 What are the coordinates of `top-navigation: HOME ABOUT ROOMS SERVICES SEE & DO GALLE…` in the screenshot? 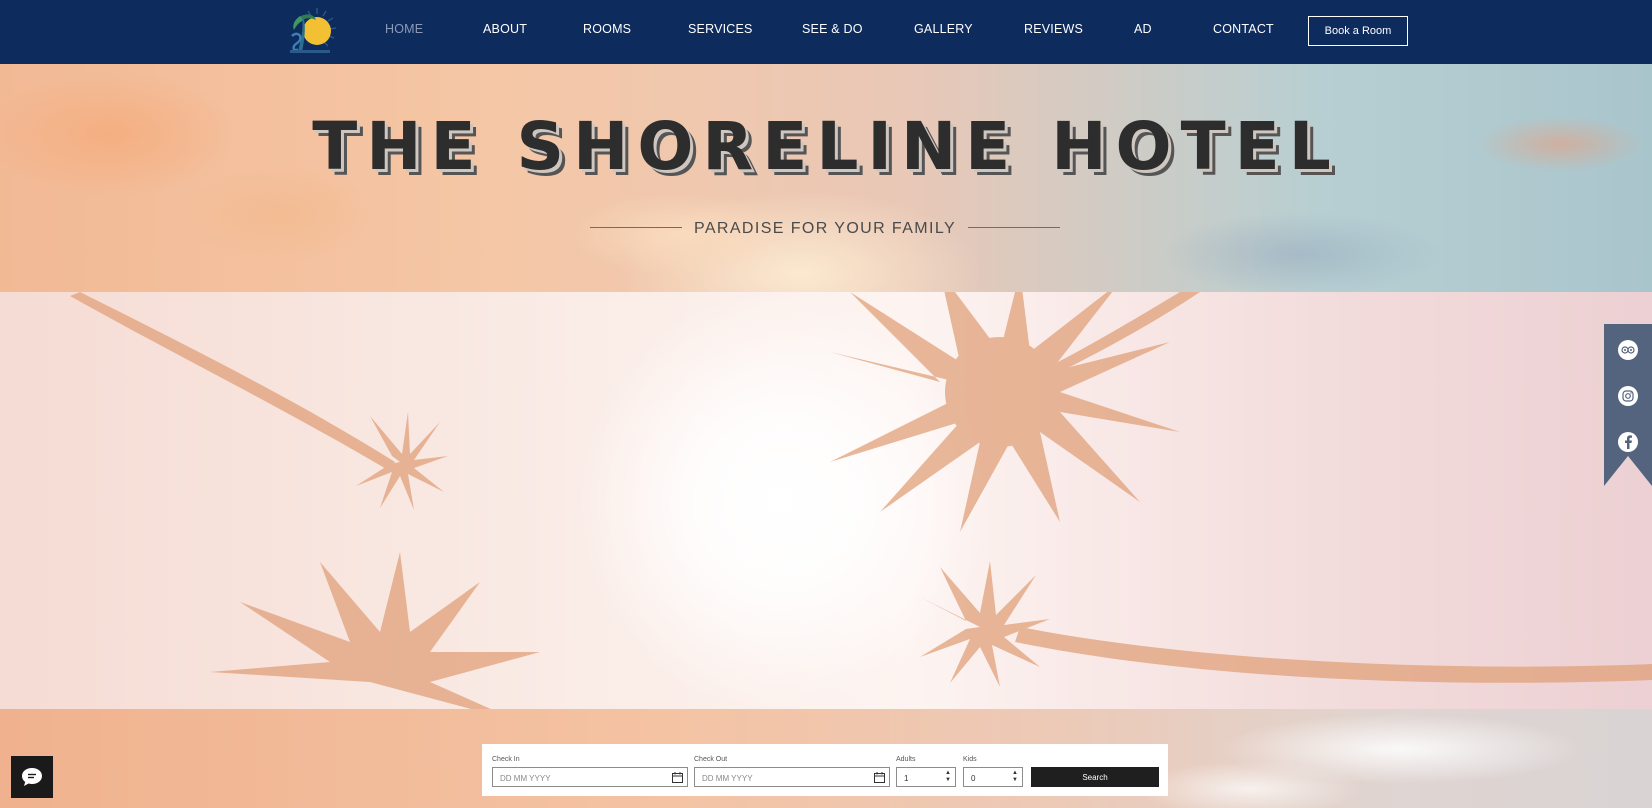 It's located at (826, 32).